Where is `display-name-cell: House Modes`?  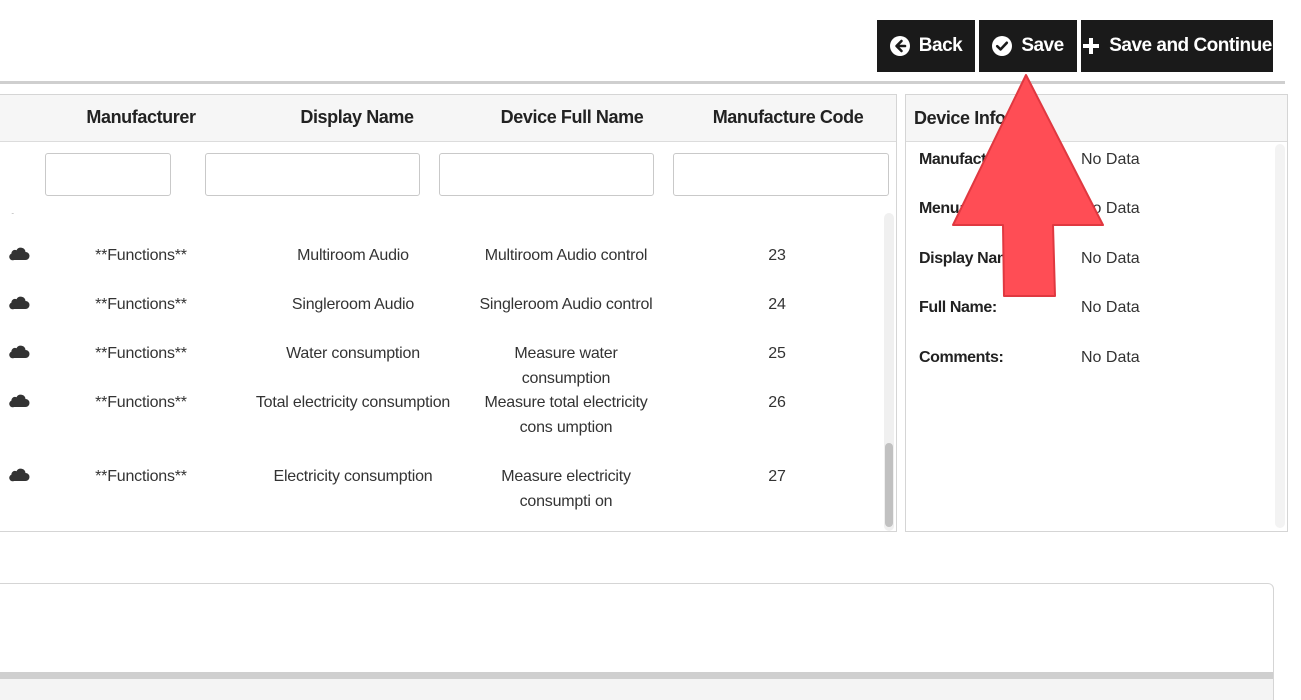
display-name-cell: House Modes is located at coordinates (353, 217).